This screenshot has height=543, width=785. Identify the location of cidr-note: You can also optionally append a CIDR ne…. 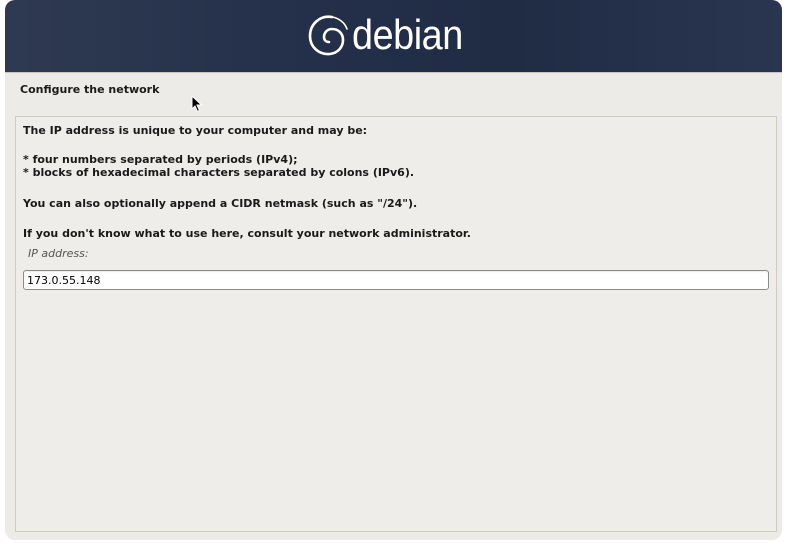
(220, 203).